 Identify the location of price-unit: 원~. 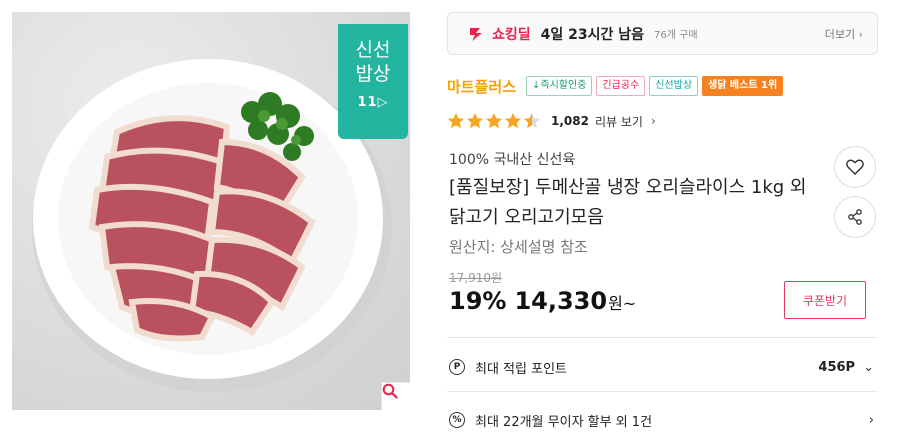
(622, 303).